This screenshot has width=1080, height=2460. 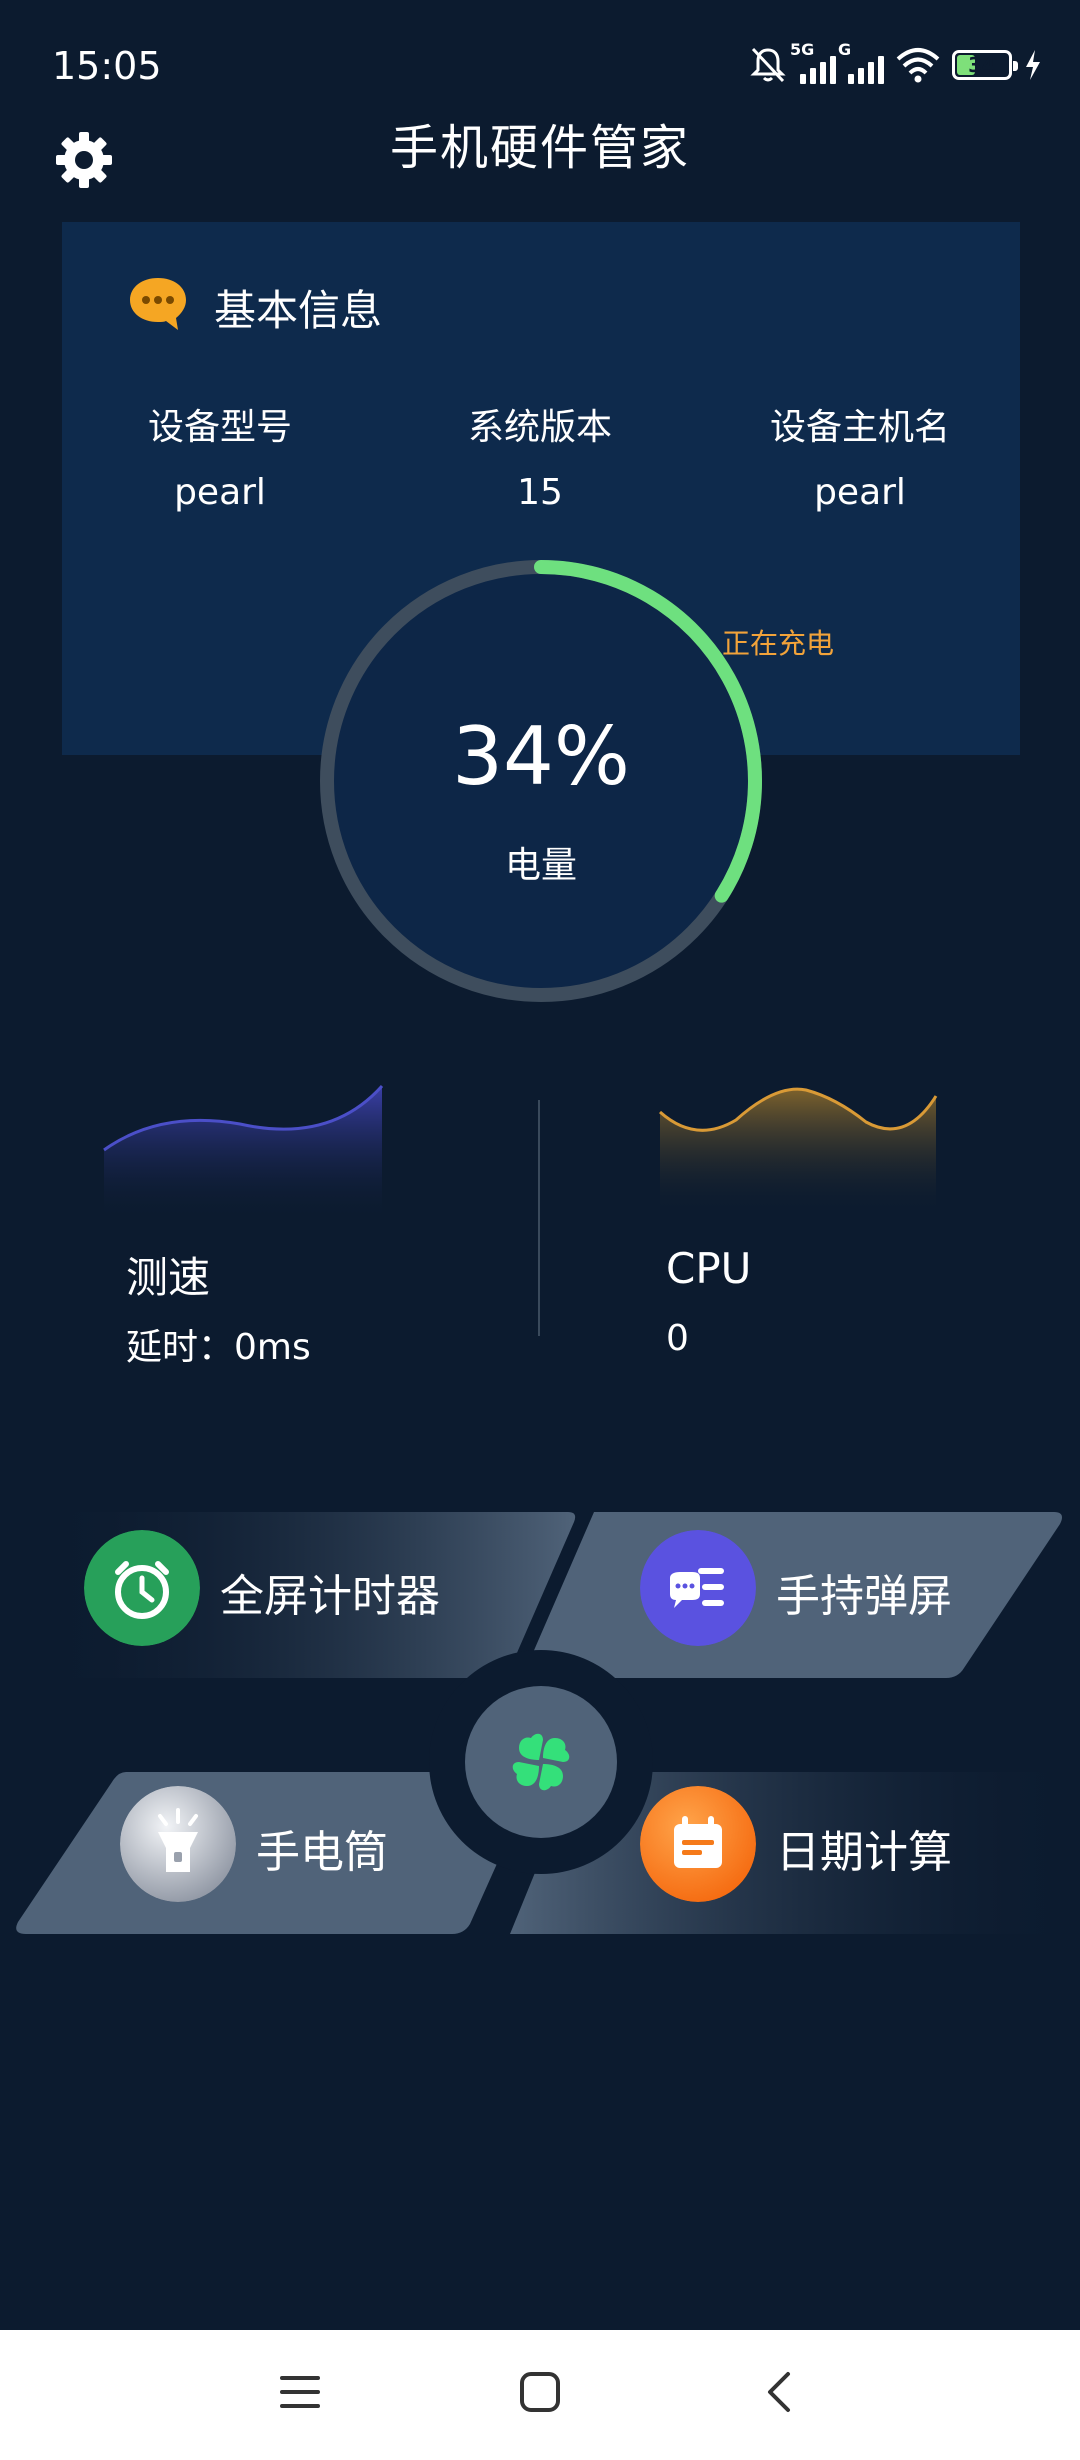 What do you see at coordinates (778, 643) in the screenshot?
I see `charging-status: 正在充电` at bounding box center [778, 643].